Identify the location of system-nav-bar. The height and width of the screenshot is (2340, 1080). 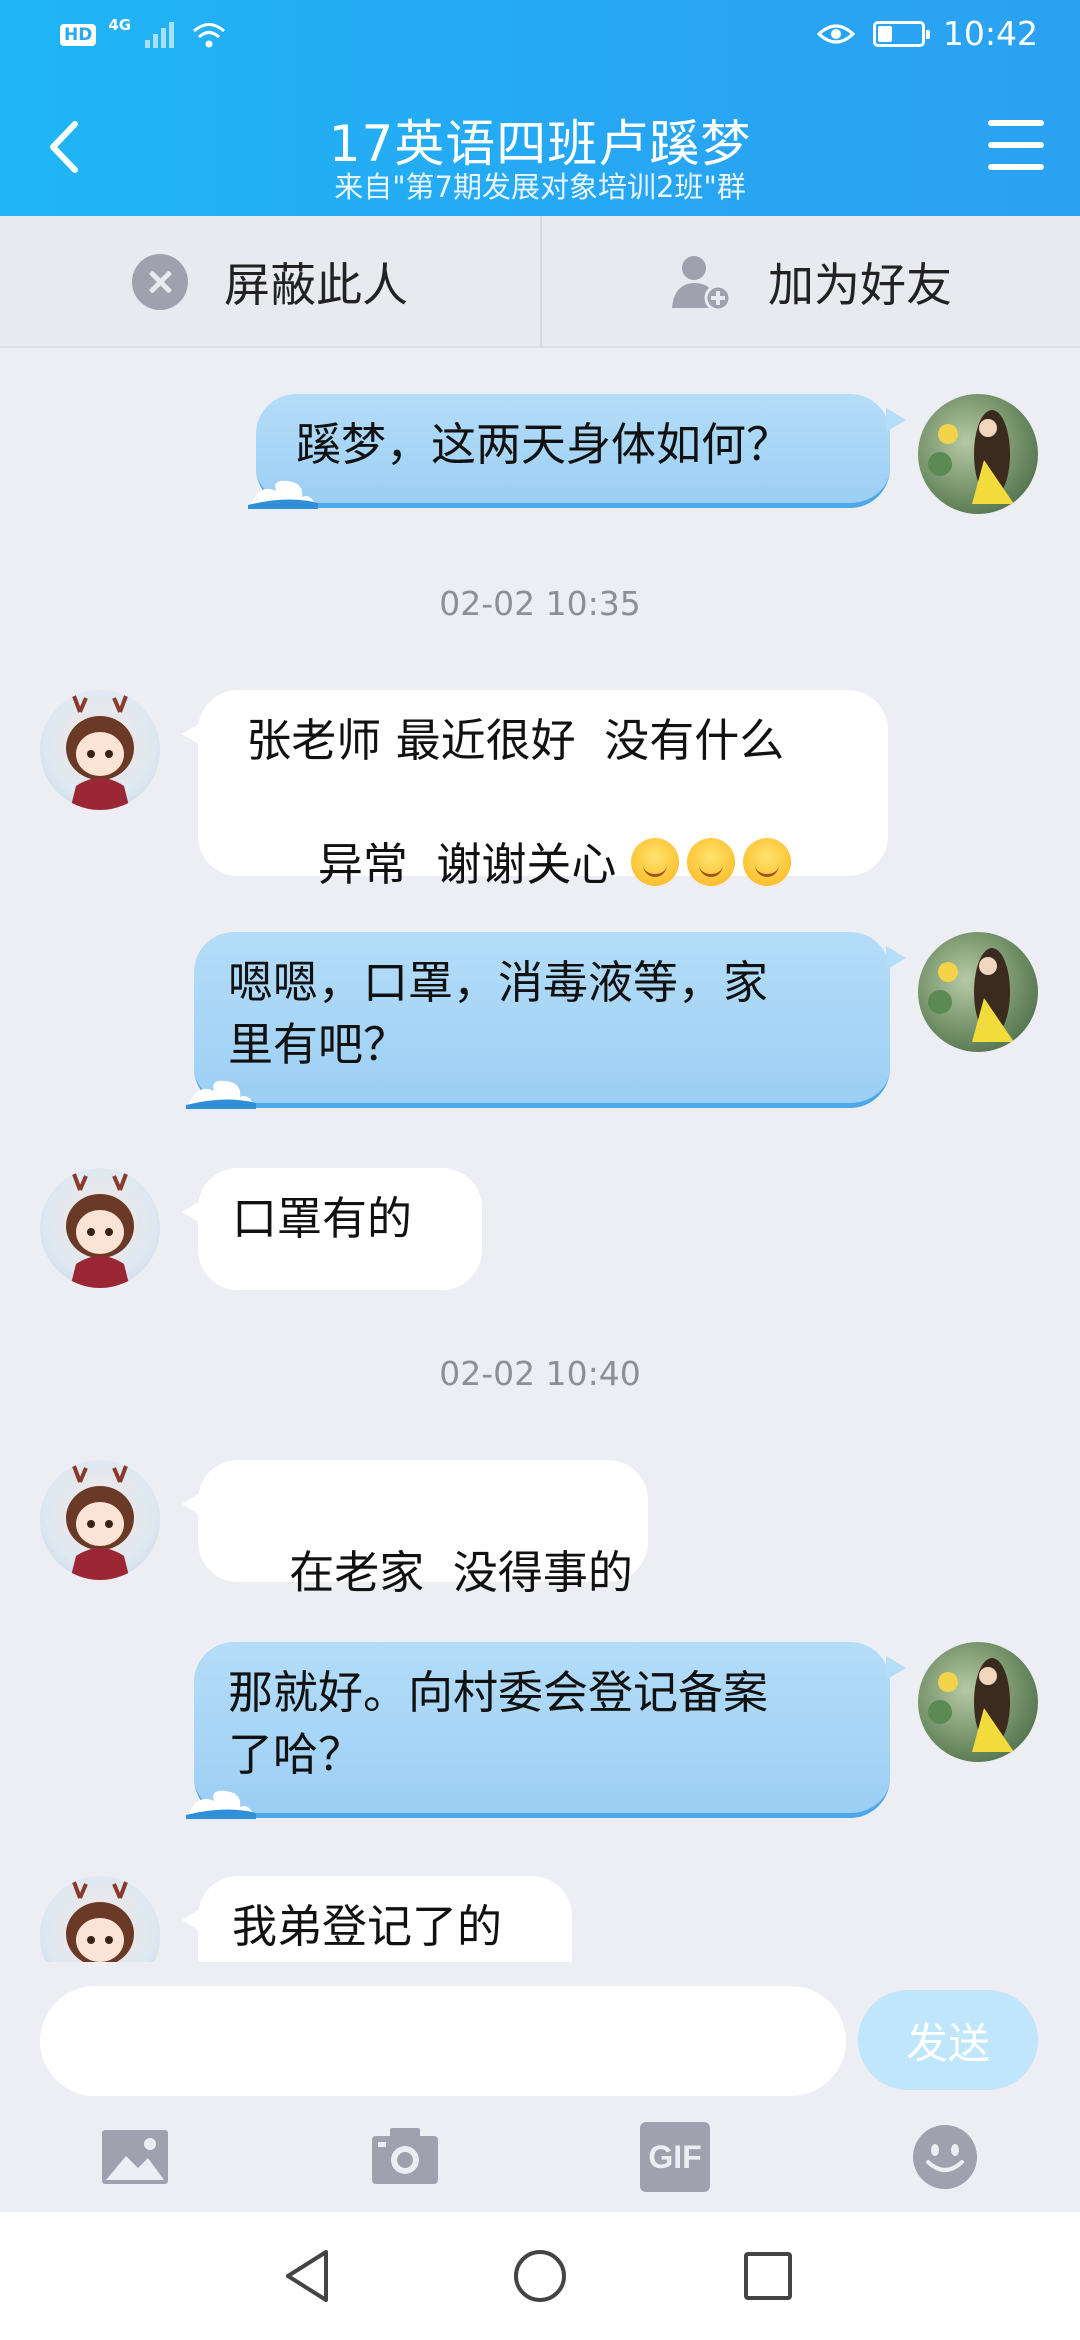
(540, 2276).